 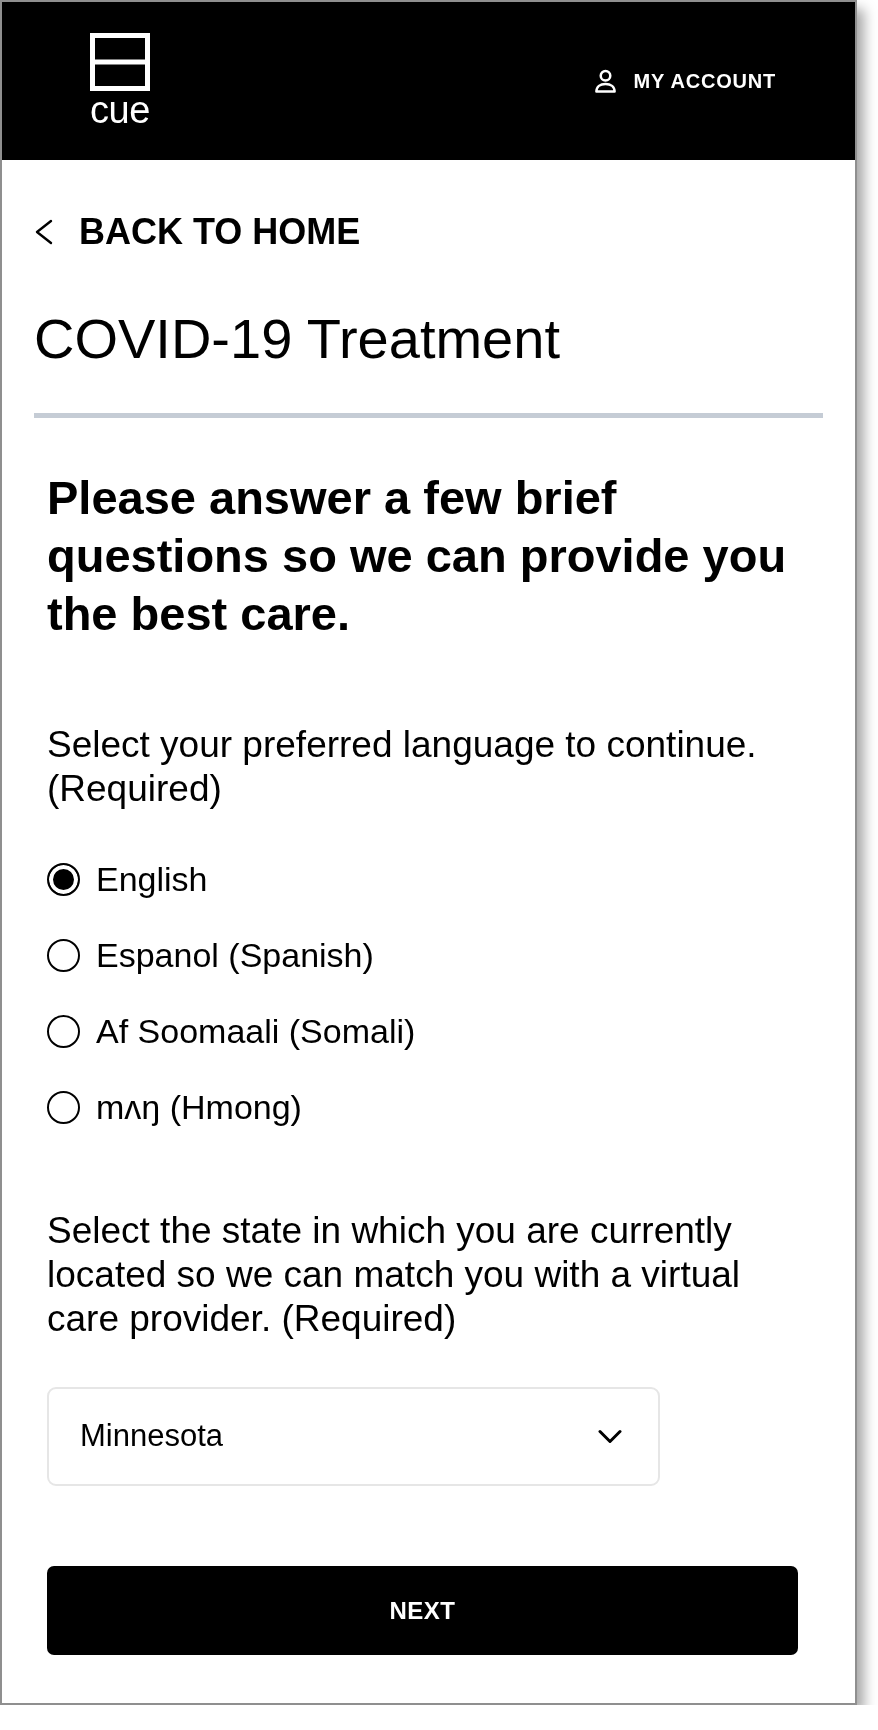 What do you see at coordinates (417, 556) in the screenshot?
I see `form-heading: Please answer a few brief questions so we can provide you the best care.` at bounding box center [417, 556].